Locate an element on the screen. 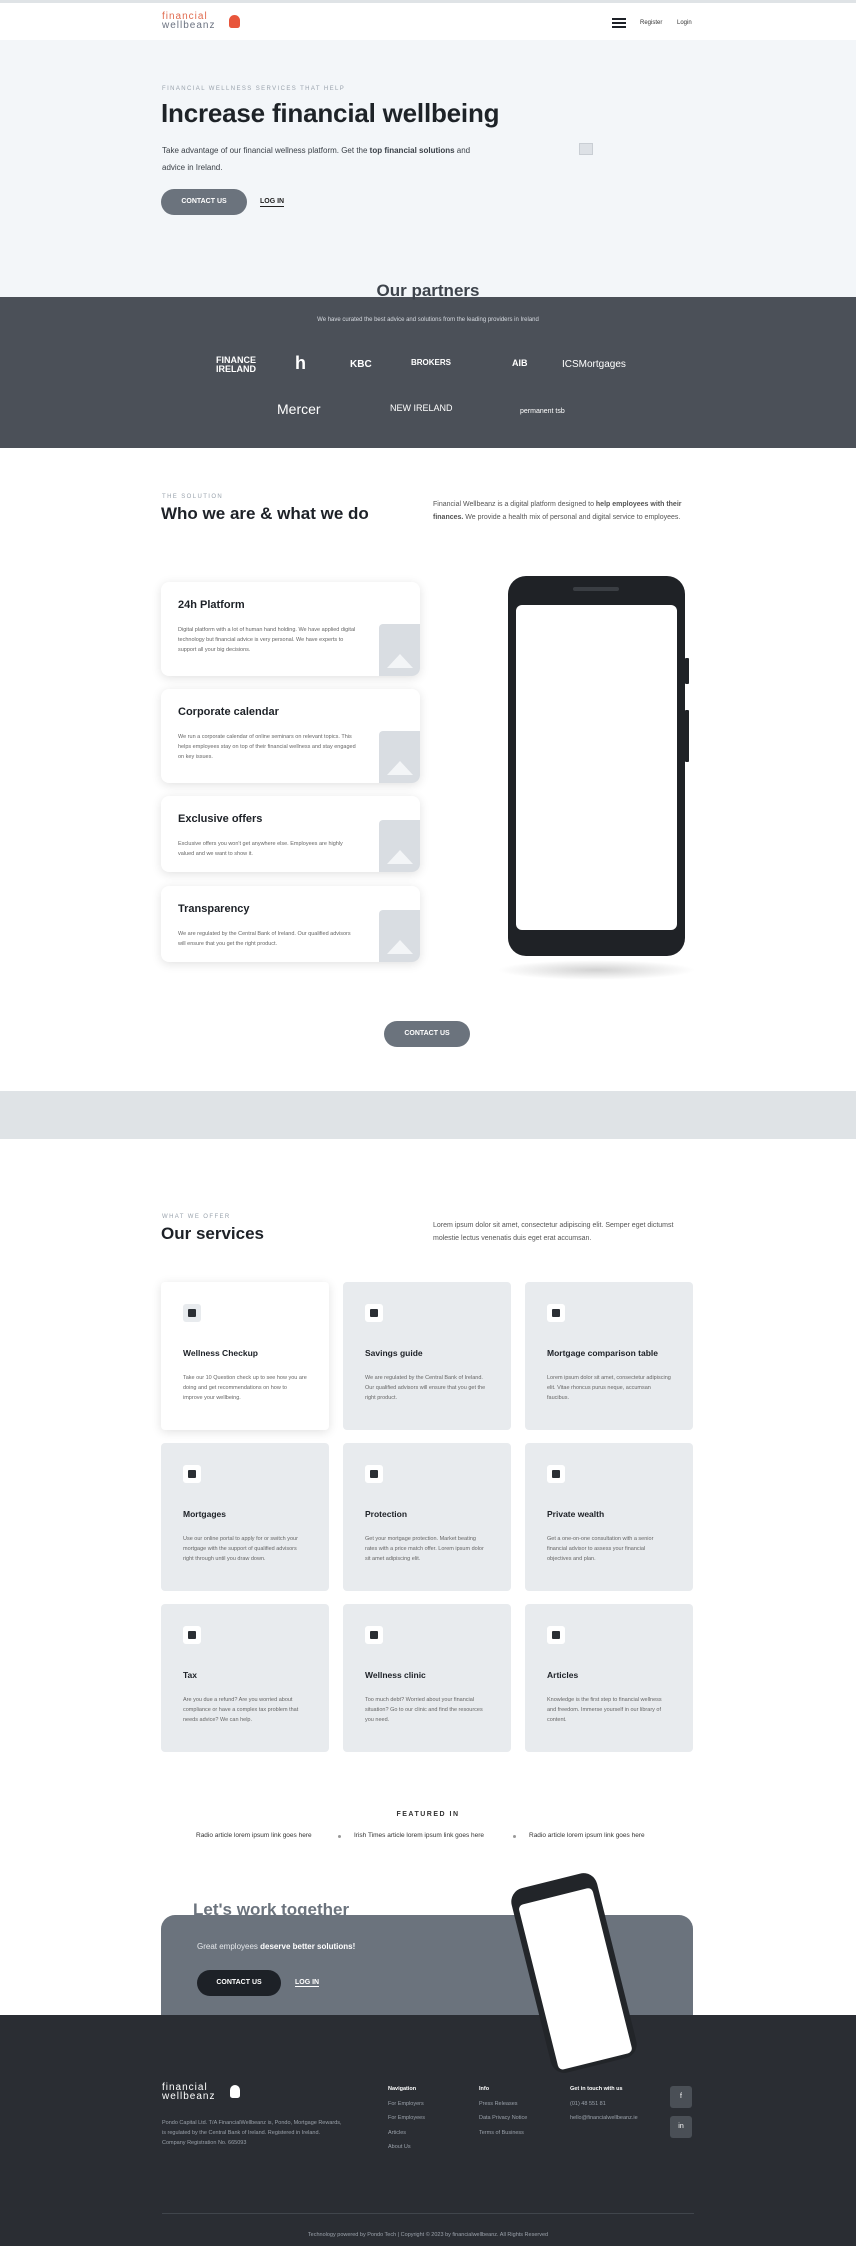  hero-desc-bold: top financial solutions is located at coordinates (412, 150).